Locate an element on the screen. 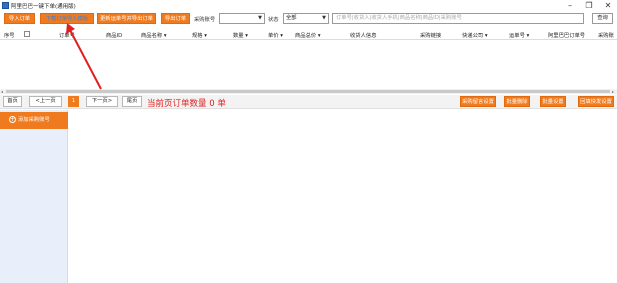 This screenshot has height=283, width=617. search-input: 订单号|收货人|收货人手机|商品名称|商品ID|采购账号 is located at coordinates (458, 18).